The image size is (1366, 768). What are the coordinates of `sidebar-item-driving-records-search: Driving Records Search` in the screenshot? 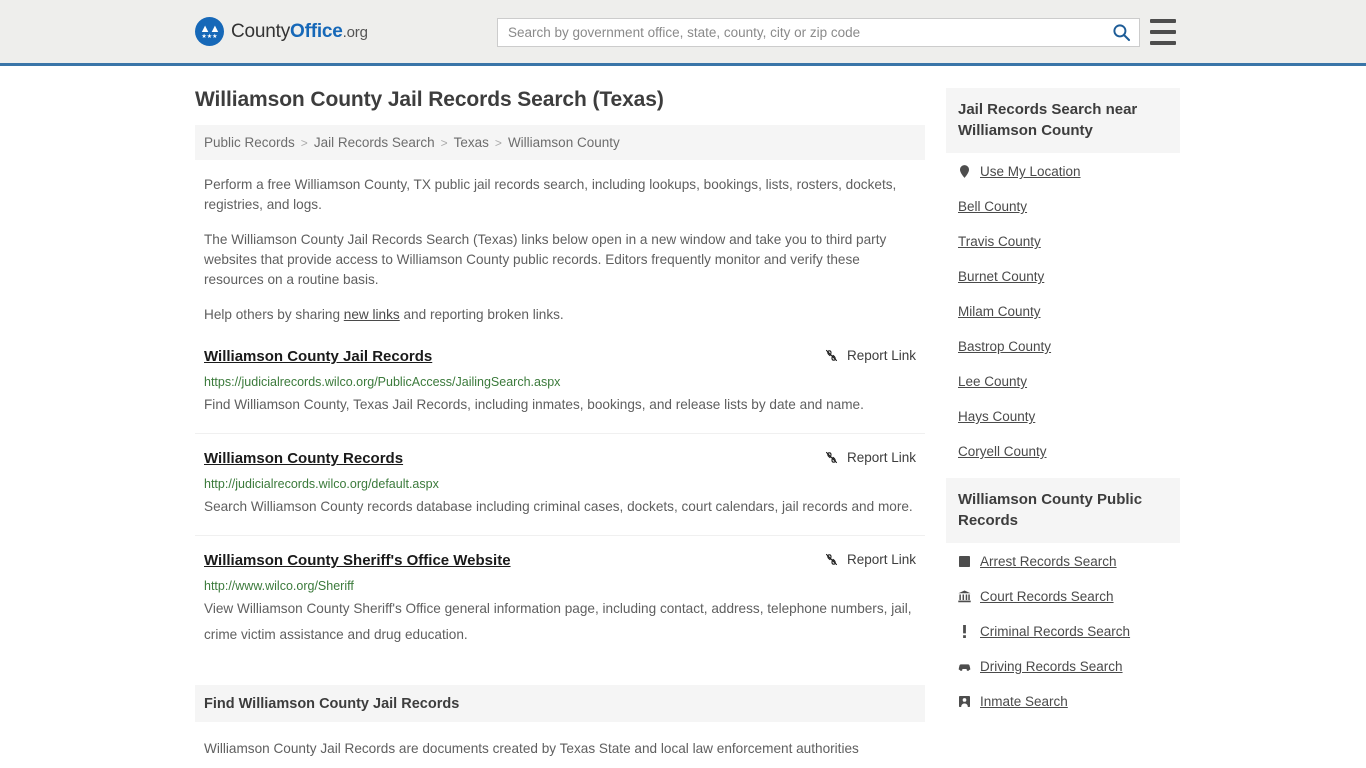 It's located at (1069, 666).